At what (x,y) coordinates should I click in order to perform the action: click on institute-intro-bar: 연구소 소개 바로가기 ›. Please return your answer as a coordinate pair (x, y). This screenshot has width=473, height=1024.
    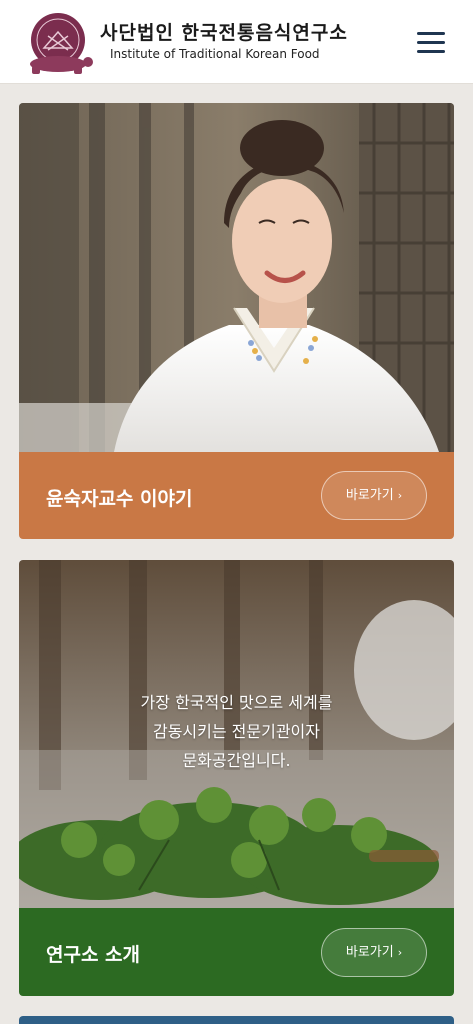
    Looking at the image, I should click on (236, 952).